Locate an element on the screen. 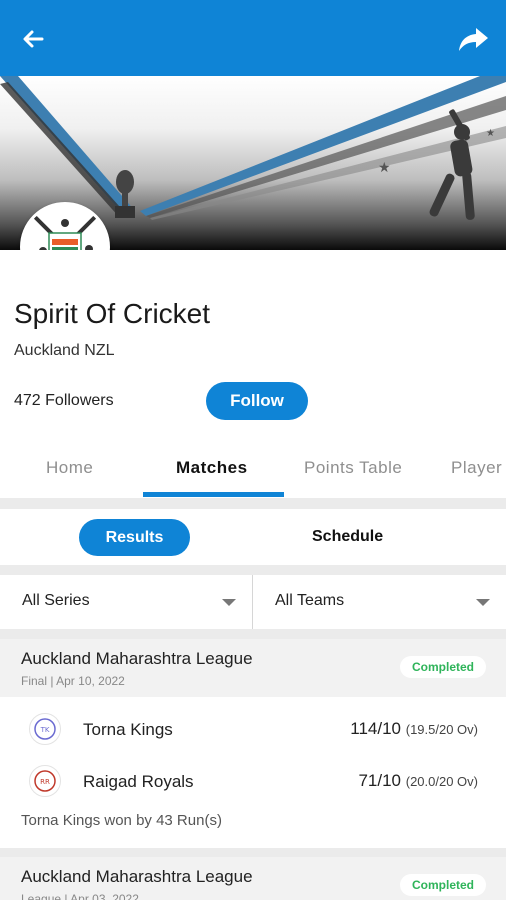  results-button: Results is located at coordinates (134, 537).